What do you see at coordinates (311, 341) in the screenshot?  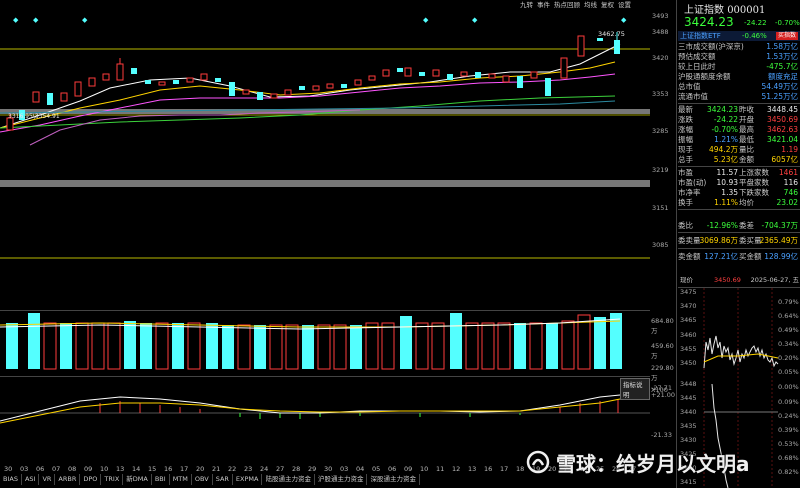 I see `volume-svg` at bounding box center [311, 341].